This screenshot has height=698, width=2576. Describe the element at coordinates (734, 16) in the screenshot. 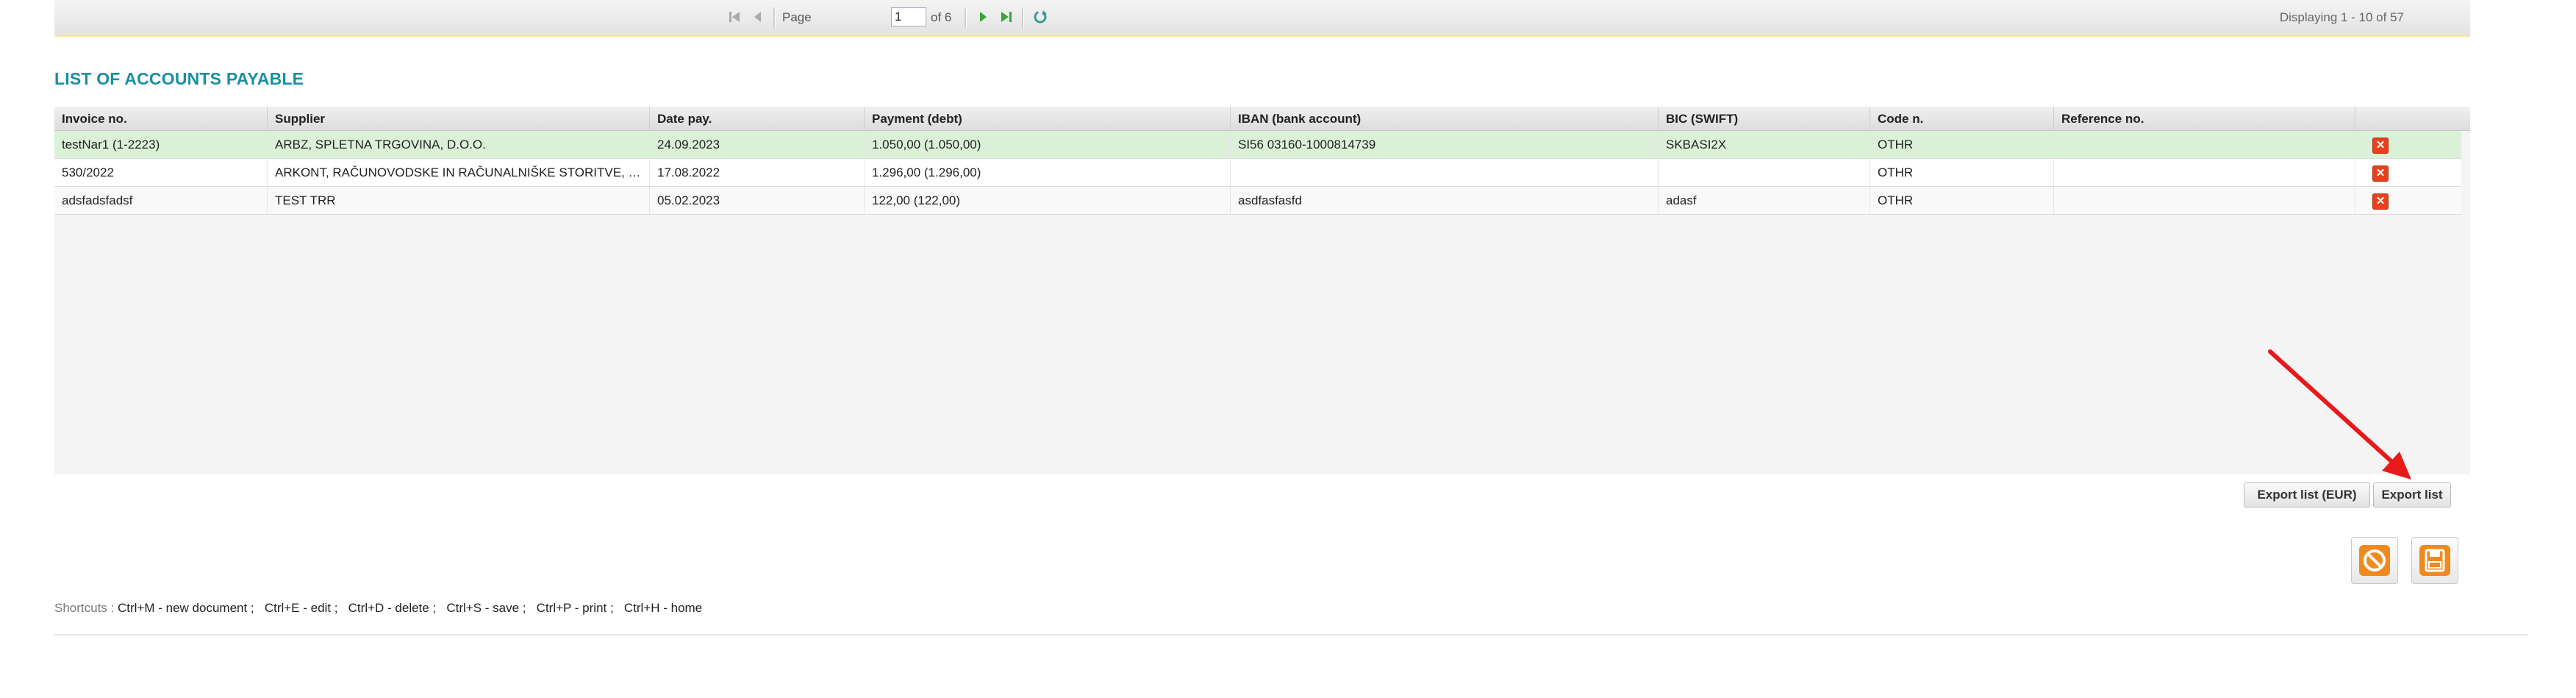

I see `first-page-icon` at that location.